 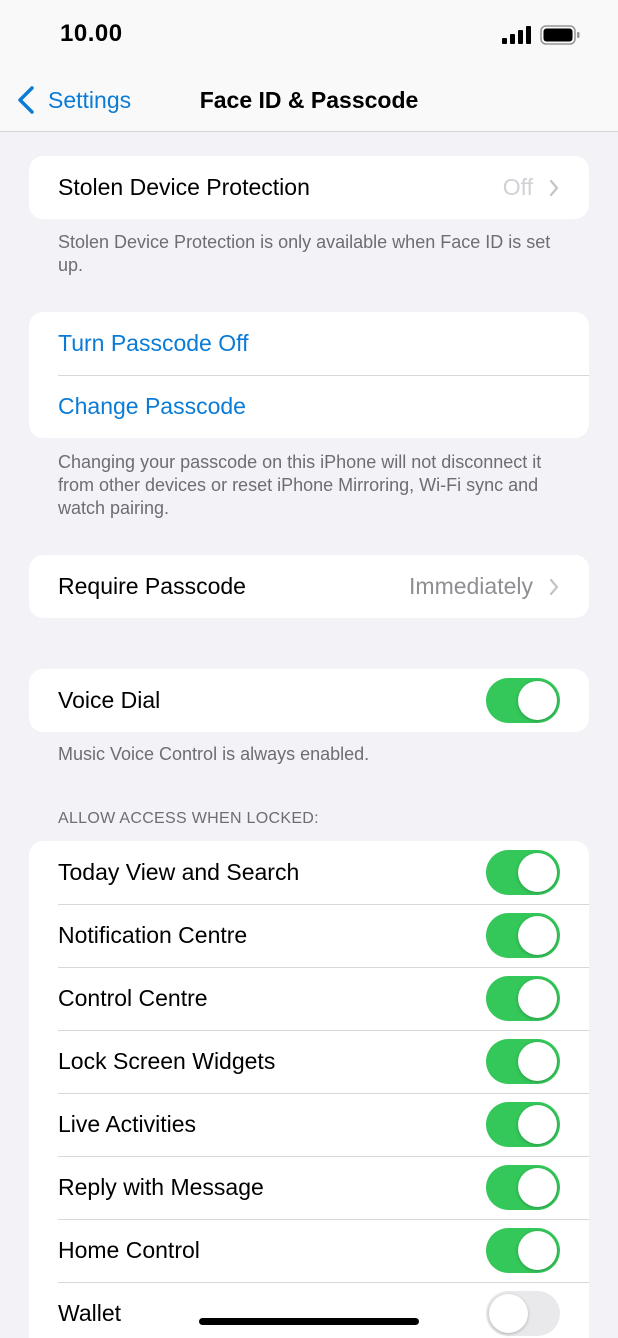 I want to click on live-activities-toggle, so click(x=523, y=1124).